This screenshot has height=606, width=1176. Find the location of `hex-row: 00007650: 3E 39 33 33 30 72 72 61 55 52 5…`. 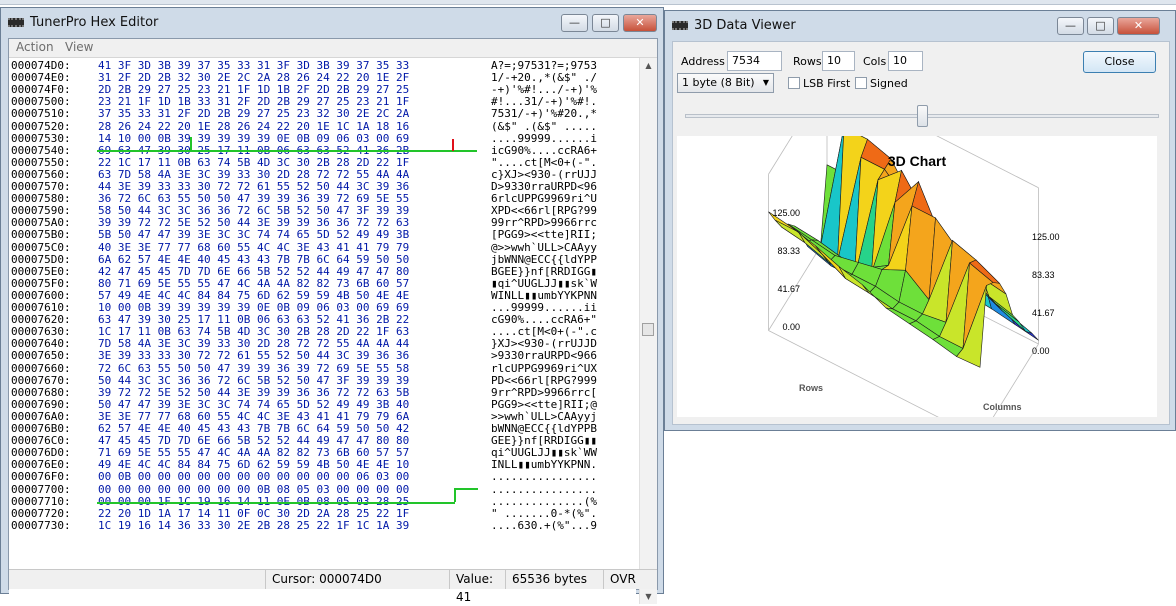

hex-row: 00007650: 3E 39 33 33 30 72 72 61 55 52 5… is located at coordinates (322, 356).